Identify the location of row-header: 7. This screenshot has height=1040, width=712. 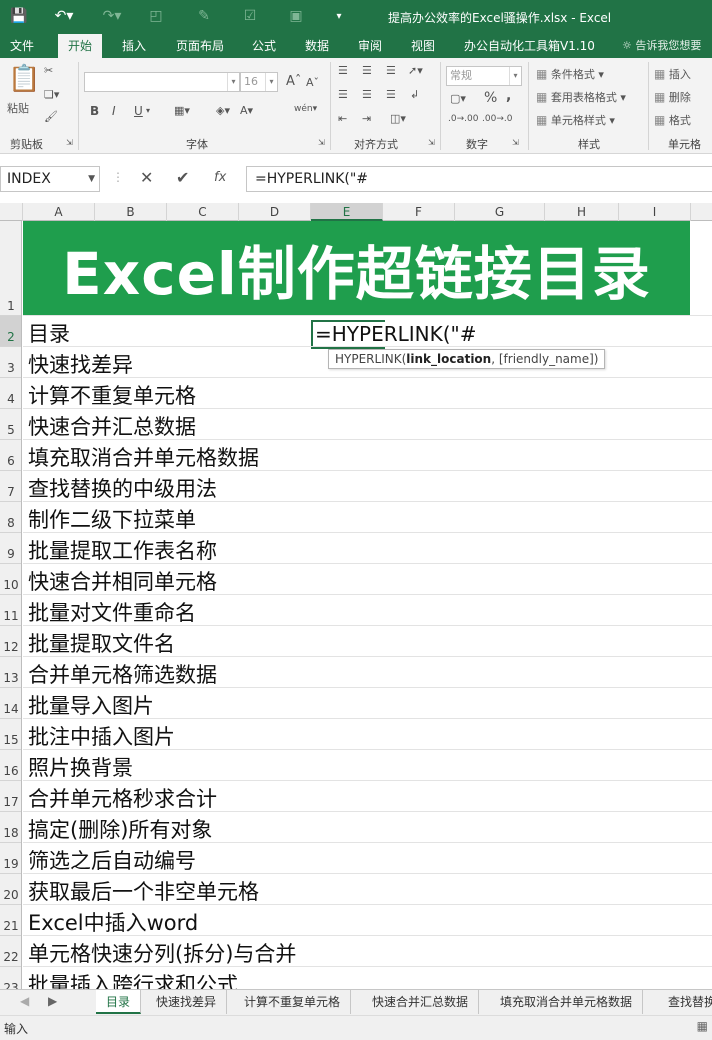
(10, 486).